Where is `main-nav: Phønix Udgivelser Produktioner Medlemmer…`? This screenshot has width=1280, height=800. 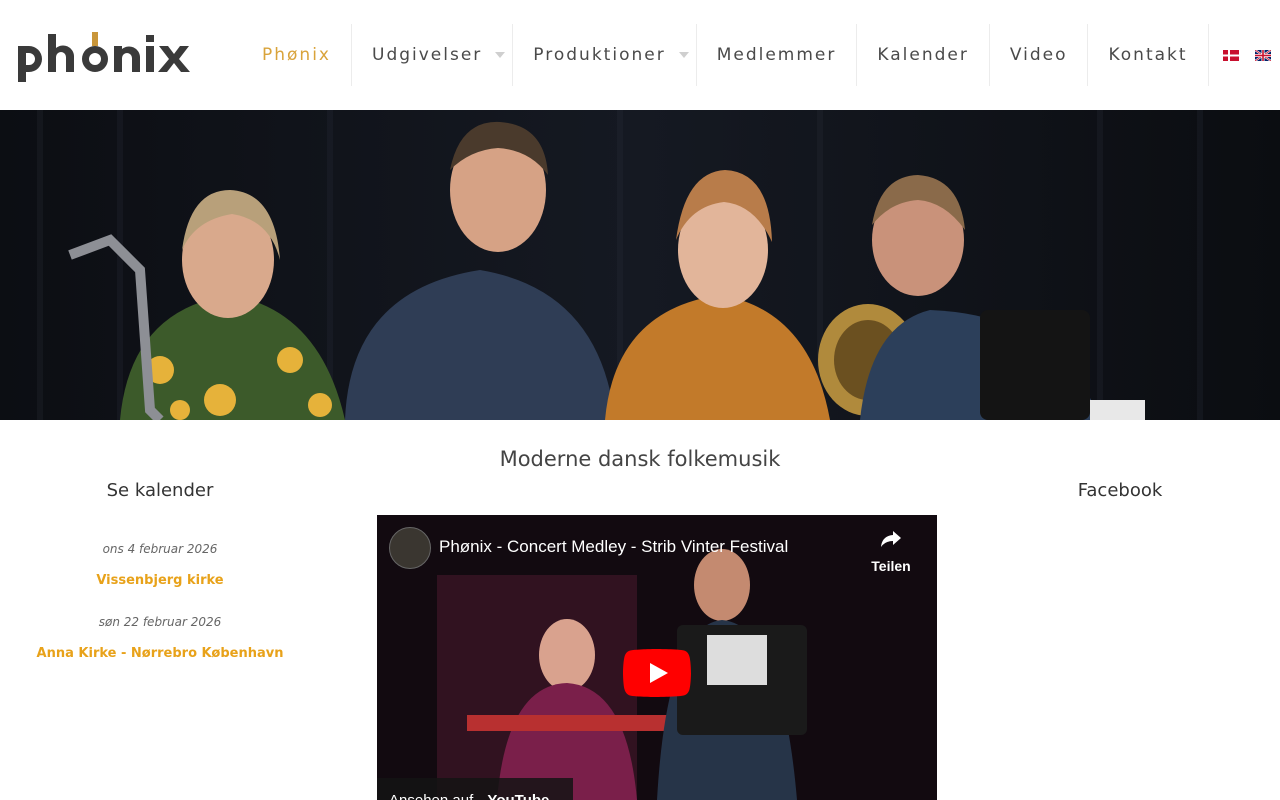
main-nav: Phønix Udgivelser Produktioner Medlemmer… is located at coordinates (756, 55).